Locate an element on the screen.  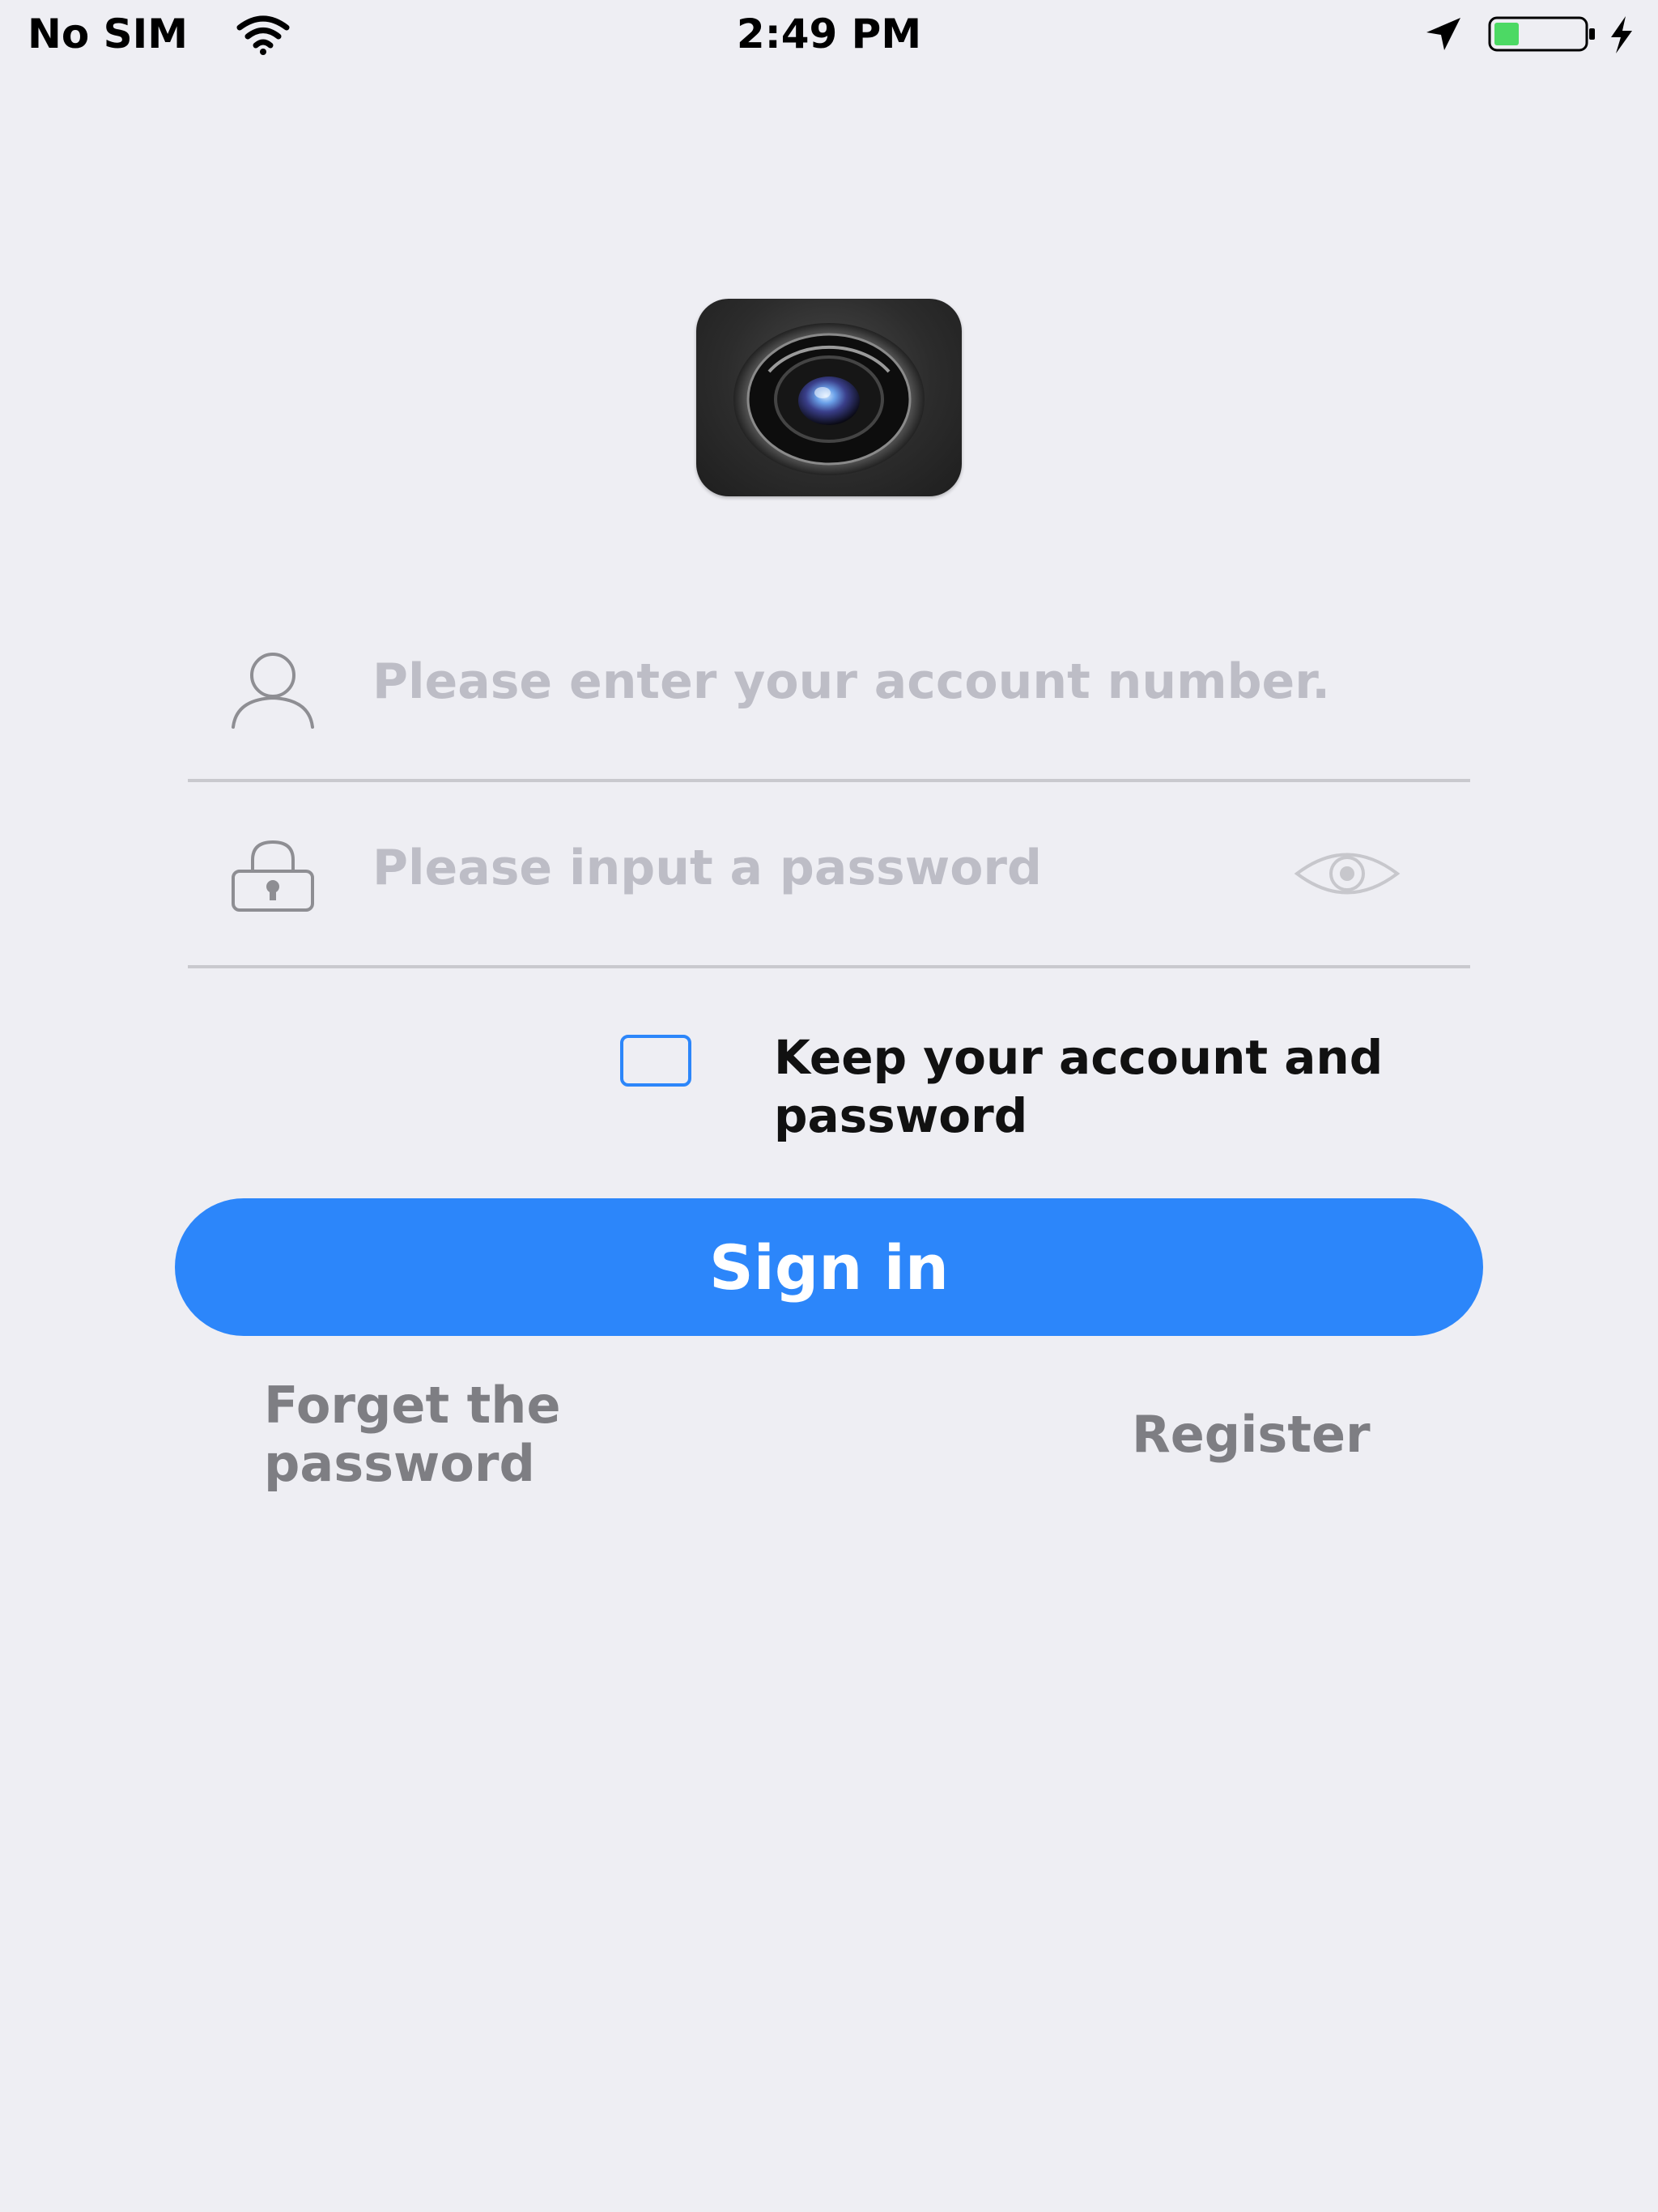
battery-icon is located at coordinates (1541, 34).